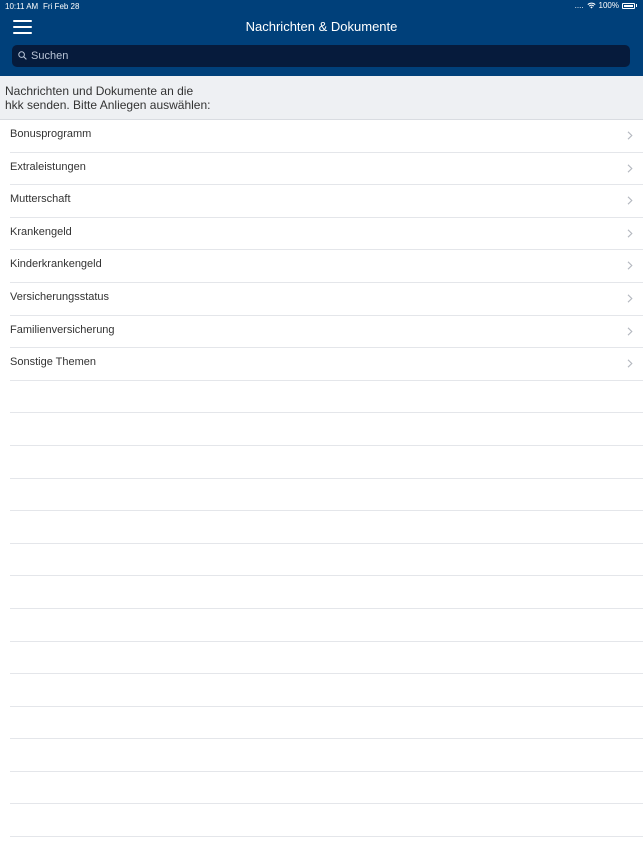 The height and width of the screenshot is (858, 643). Describe the element at coordinates (321, 6) in the screenshot. I see `status-bar: 10:11 AM Fri Feb 28 .... 100%` at that location.